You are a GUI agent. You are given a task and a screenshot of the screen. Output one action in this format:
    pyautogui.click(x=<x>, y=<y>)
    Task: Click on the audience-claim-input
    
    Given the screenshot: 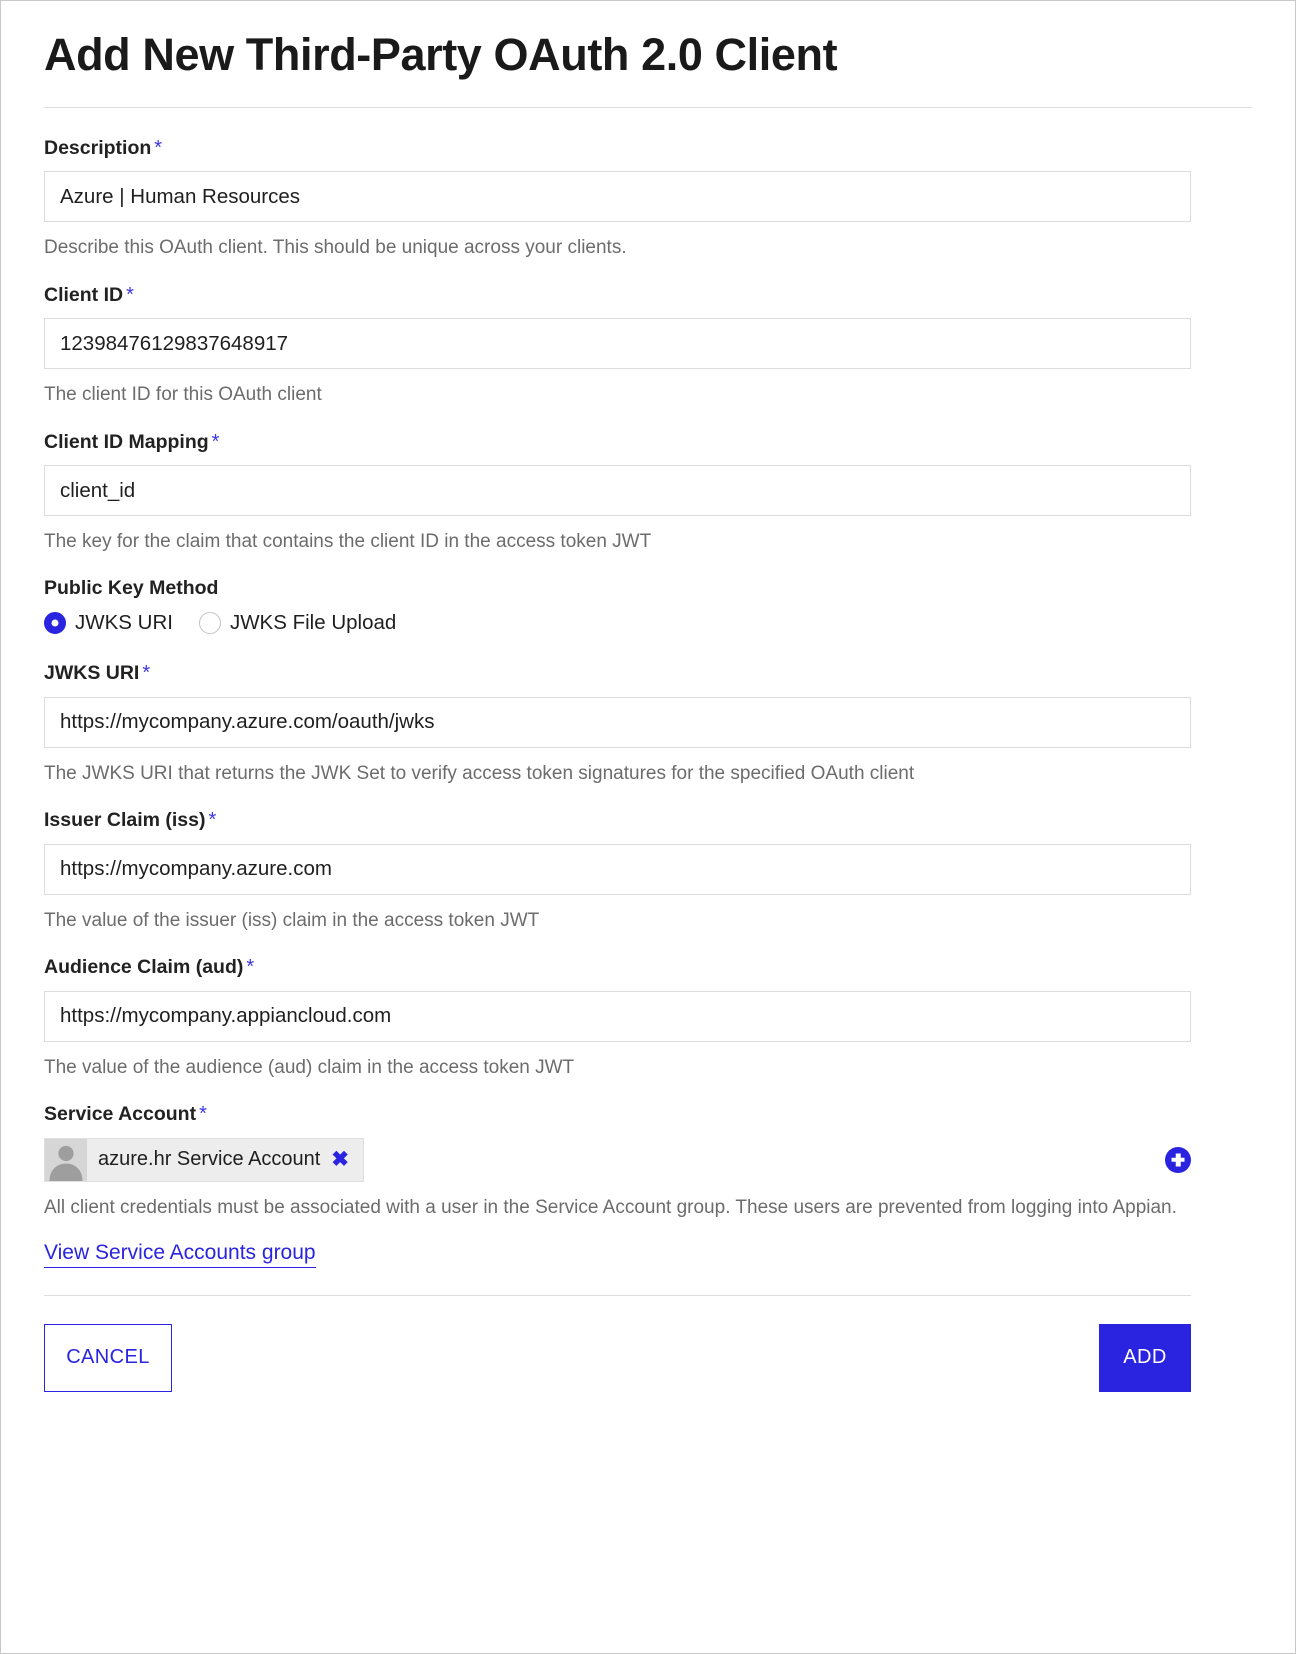 What is the action you would take?
    pyautogui.click(x=617, y=1016)
    